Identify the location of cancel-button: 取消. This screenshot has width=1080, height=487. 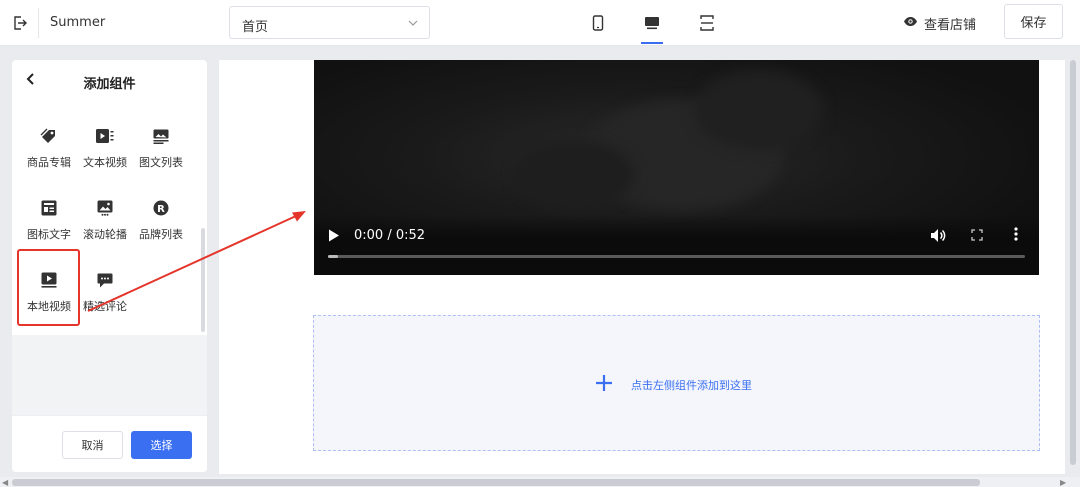
(92, 445).